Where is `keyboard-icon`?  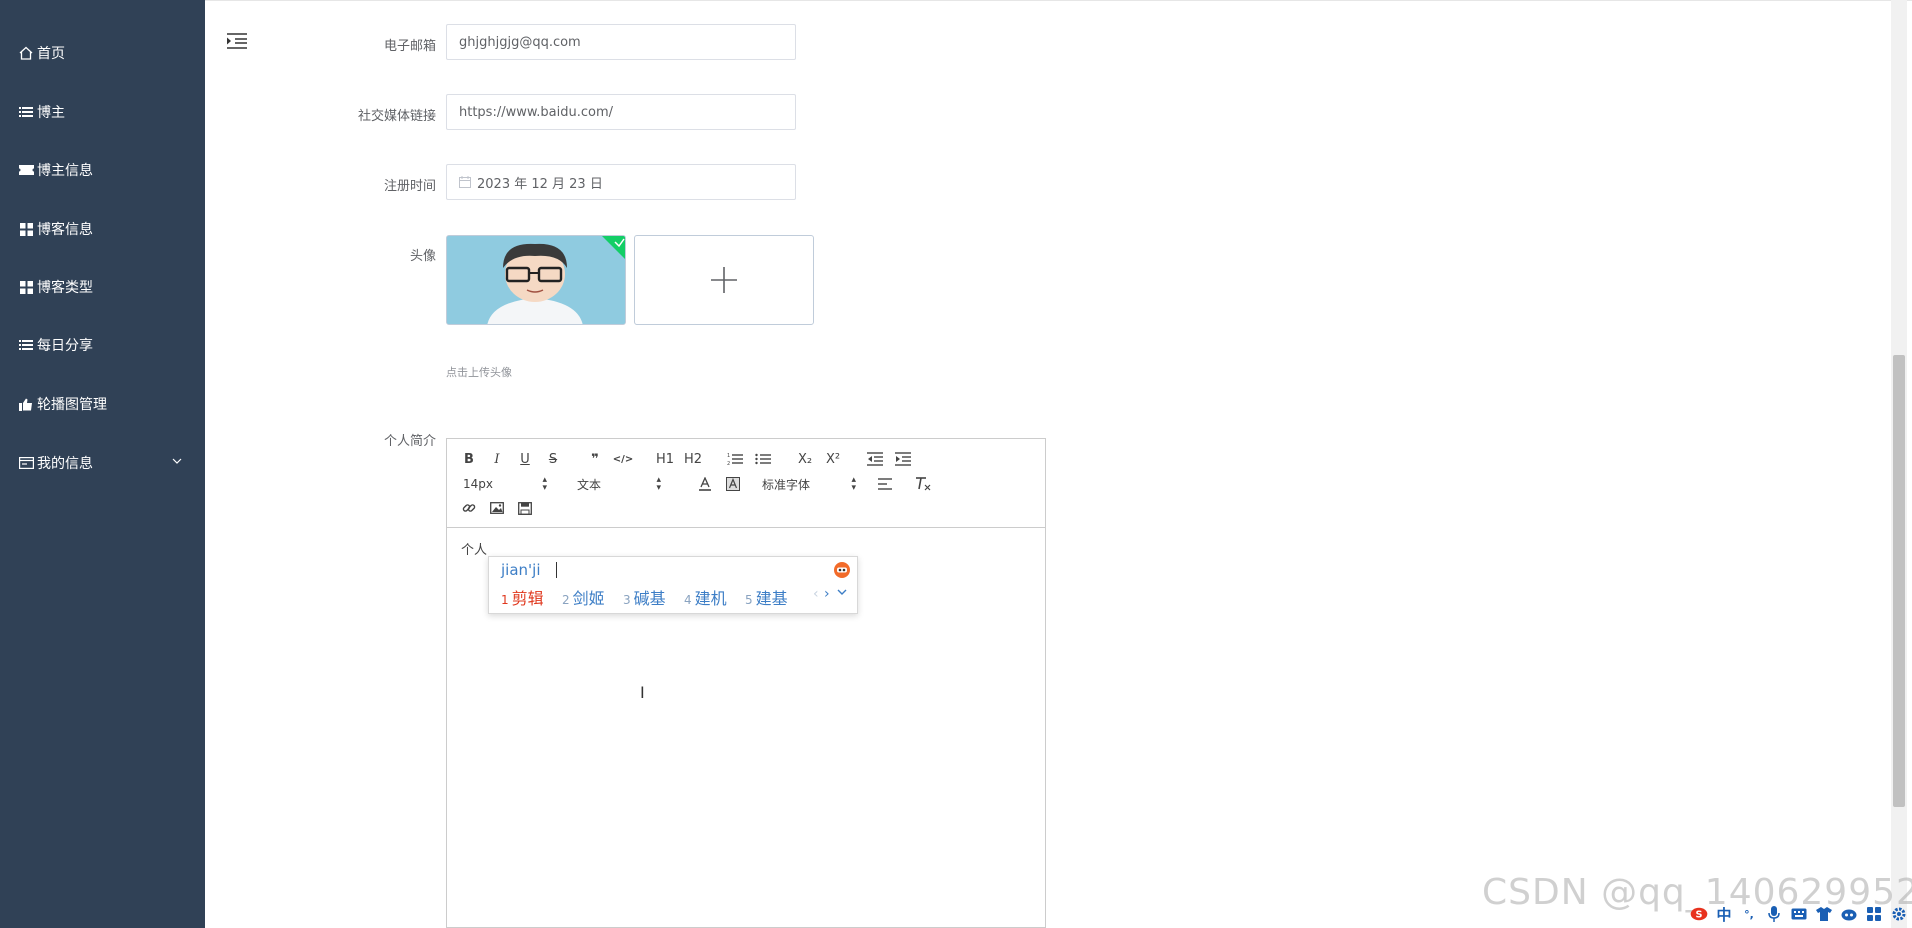
keyboard-icon is located at coordinates (1799, 914).